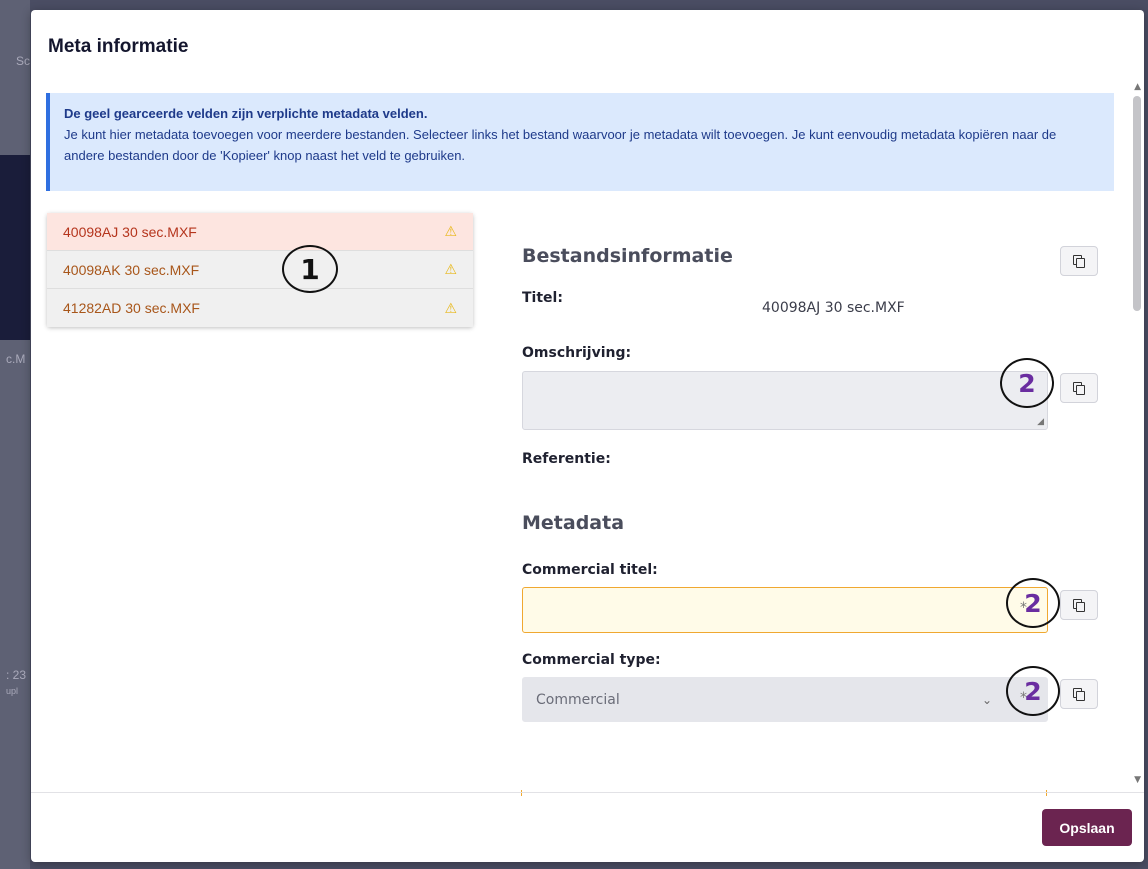  Describe the element at coordinates (310, 269) in the screenshot. I see `annotation-marker-1: 1` at that location.